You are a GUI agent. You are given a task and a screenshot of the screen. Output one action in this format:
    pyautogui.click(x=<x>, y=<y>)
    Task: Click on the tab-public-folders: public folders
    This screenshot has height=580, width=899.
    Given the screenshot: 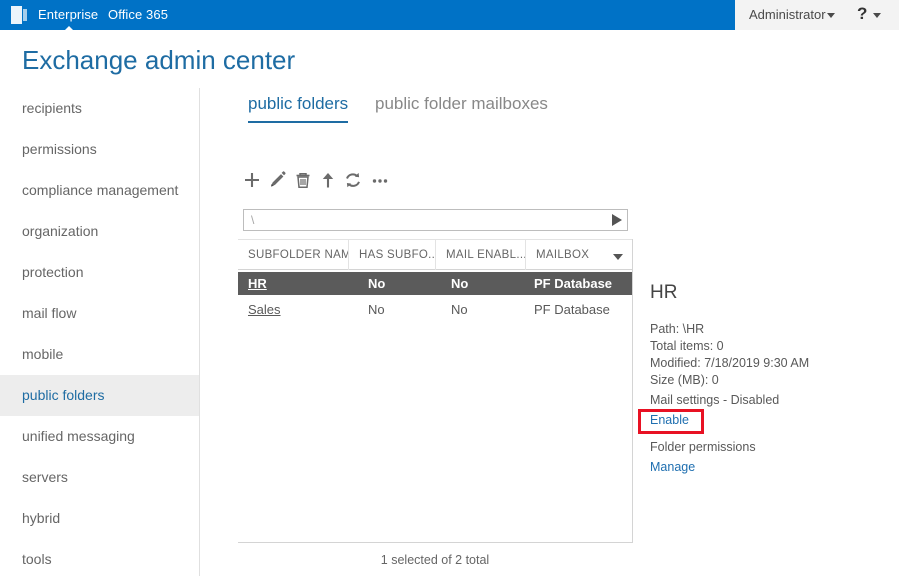 What is the action you would take?
    pyautogui.click(x=298, y=107)
    